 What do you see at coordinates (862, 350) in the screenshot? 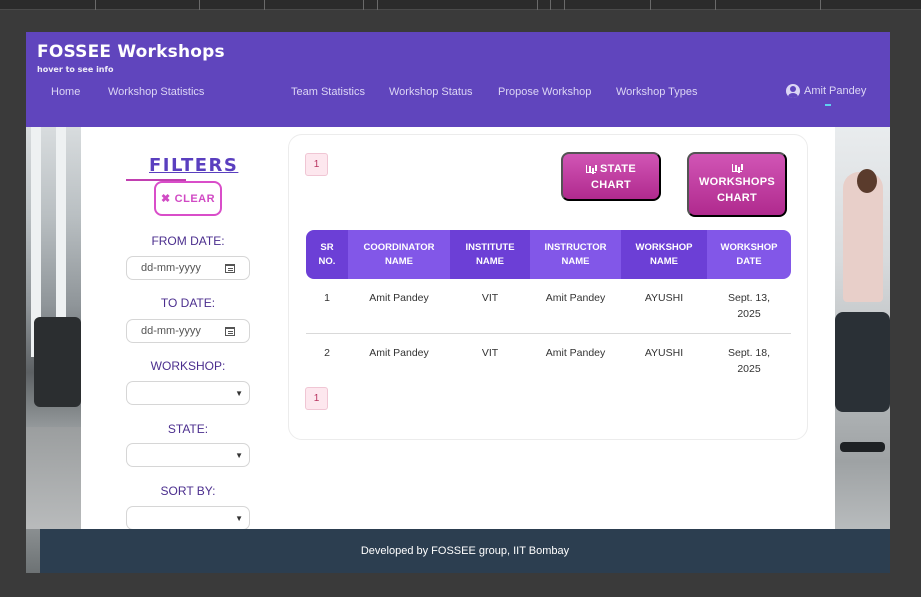
I see `background-photo-right` at bounding box center [862, 350].